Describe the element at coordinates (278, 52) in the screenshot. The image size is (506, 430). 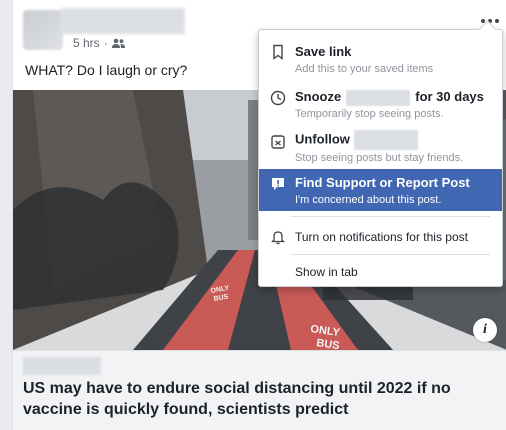
I see `bookmark-icon` at that location.